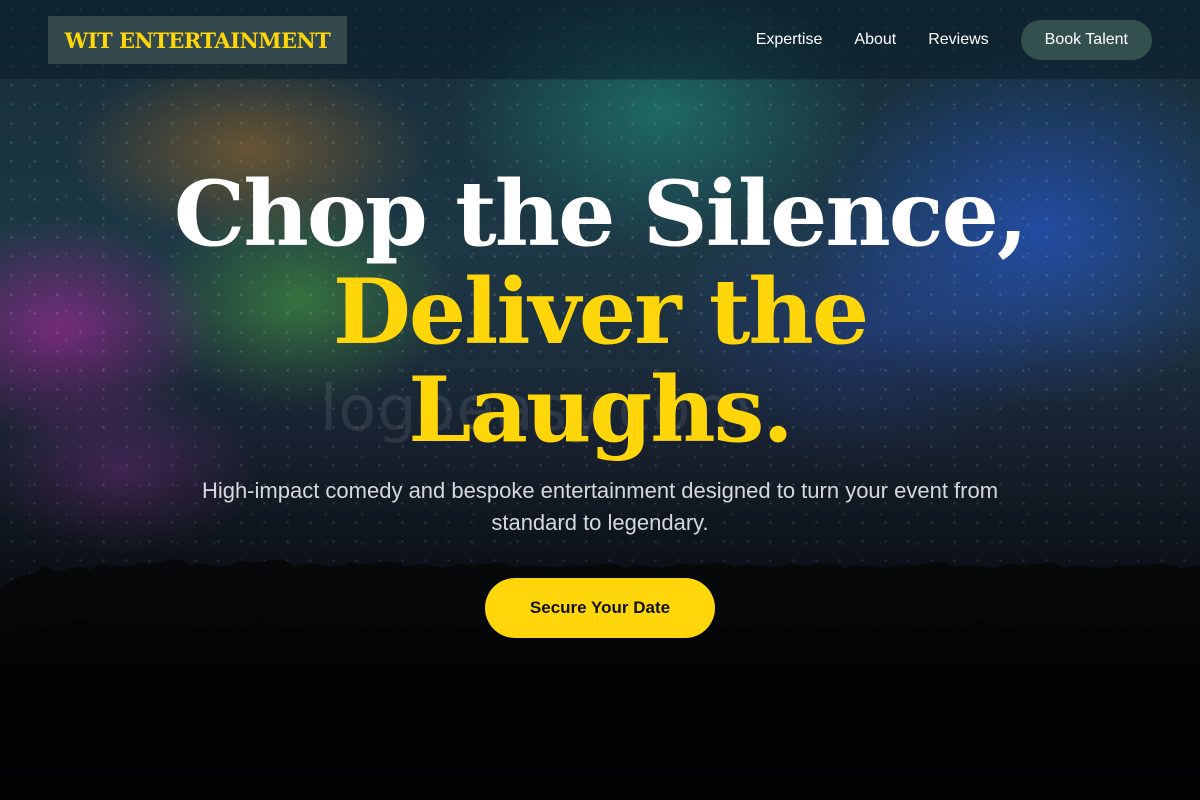 The image size is (1200, 800). What do you see at coordinates (789, 40) in the screenshot?
I see `nav-link-expertise: Expertise` at bounding box center [789, 40].